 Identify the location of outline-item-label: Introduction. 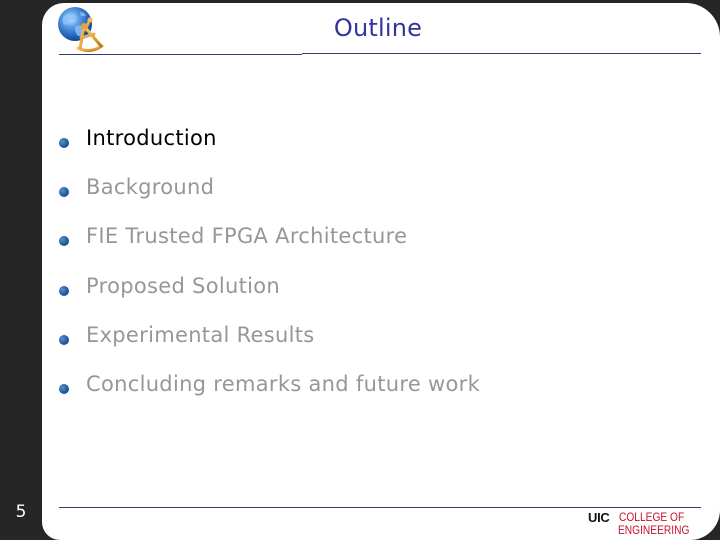
(151, 138).